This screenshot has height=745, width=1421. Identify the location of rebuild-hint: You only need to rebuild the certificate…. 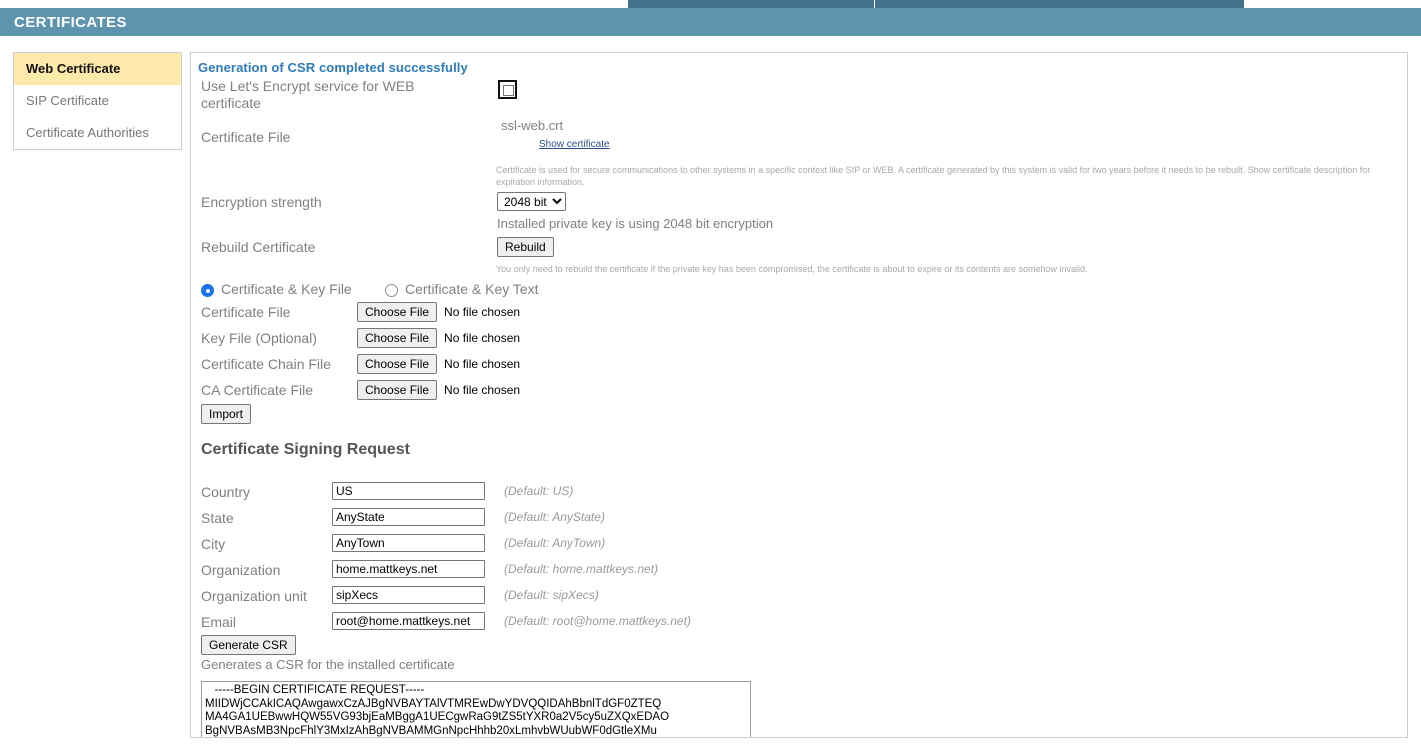
(792, 269).